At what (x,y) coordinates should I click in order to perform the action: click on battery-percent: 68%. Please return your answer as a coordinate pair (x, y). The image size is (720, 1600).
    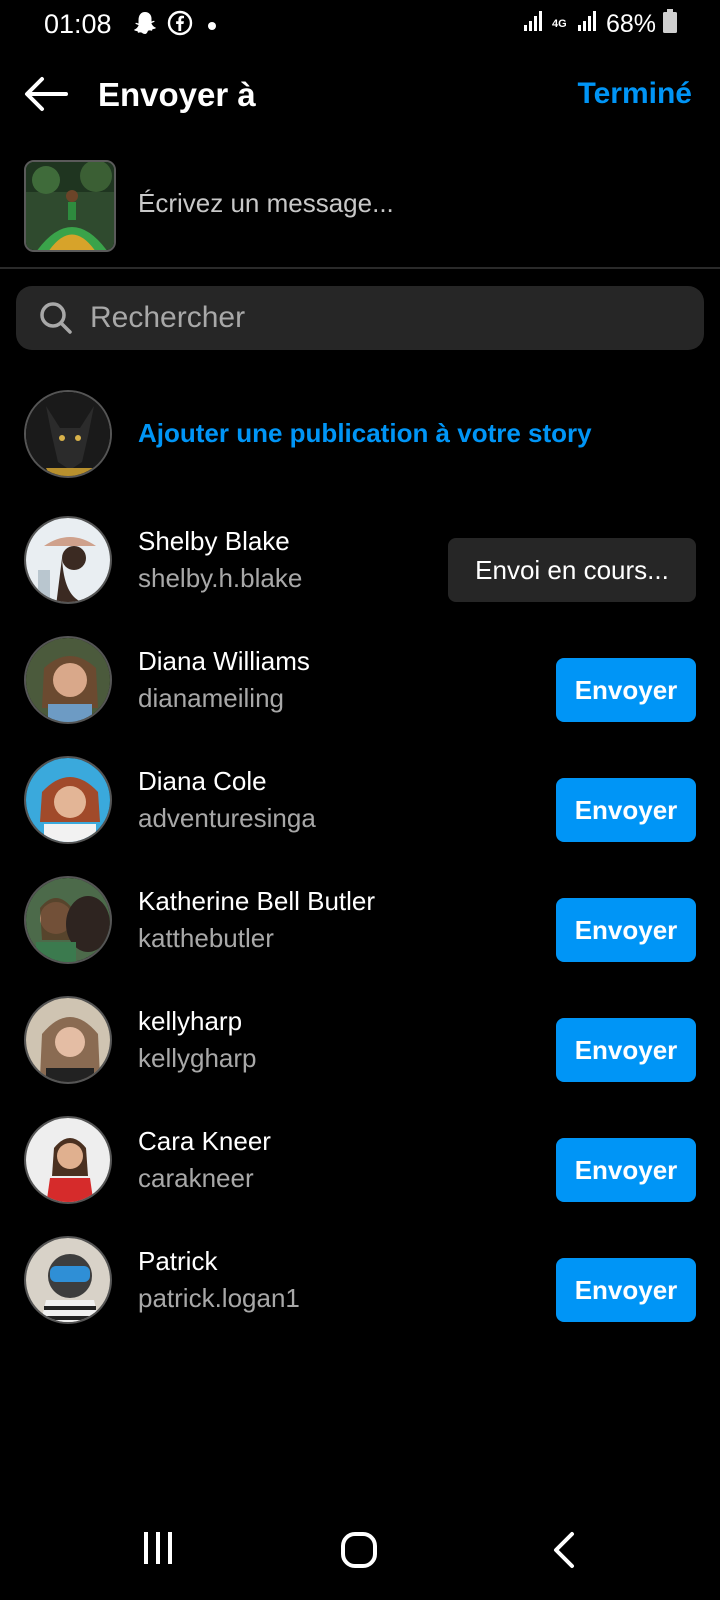
    Looking at the image, I should click on (630, 24).